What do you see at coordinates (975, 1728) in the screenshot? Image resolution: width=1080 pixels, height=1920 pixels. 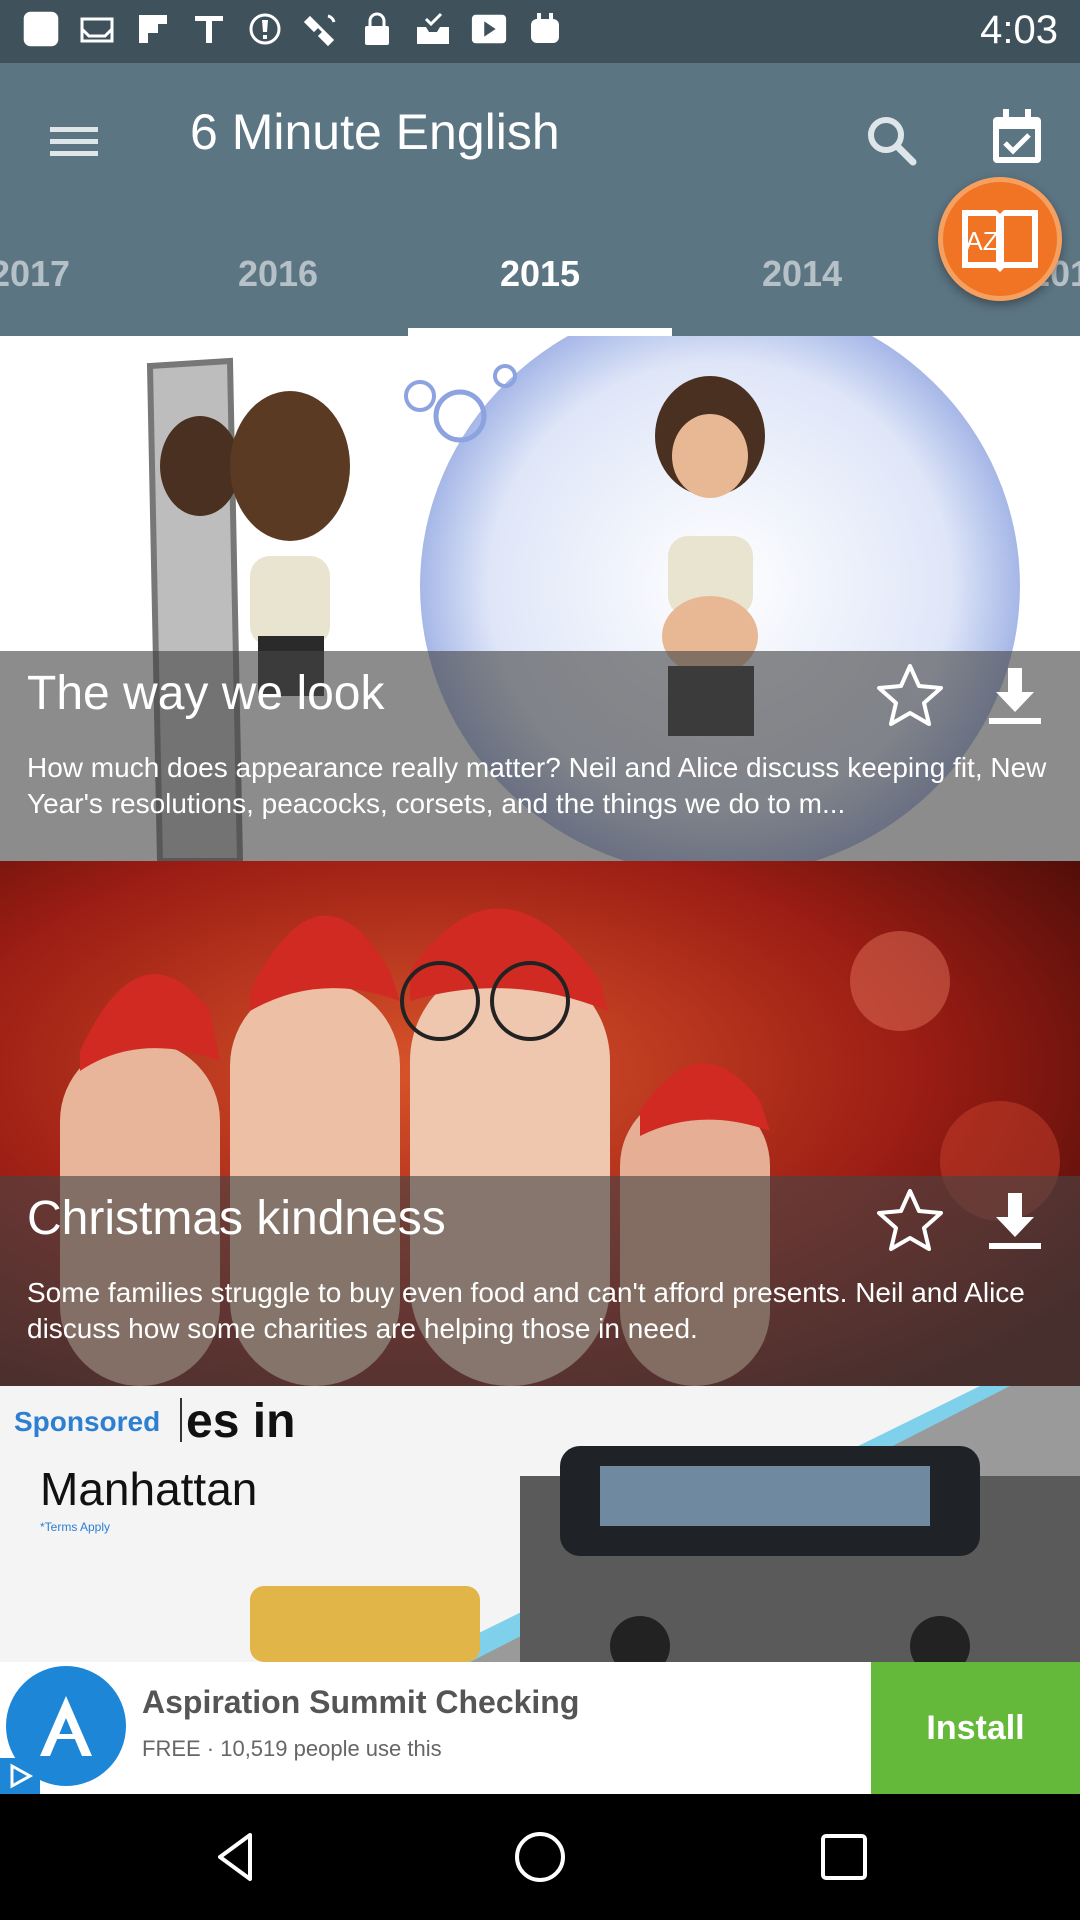 I see `install-button: Install` at bounding box center [975, 1728].